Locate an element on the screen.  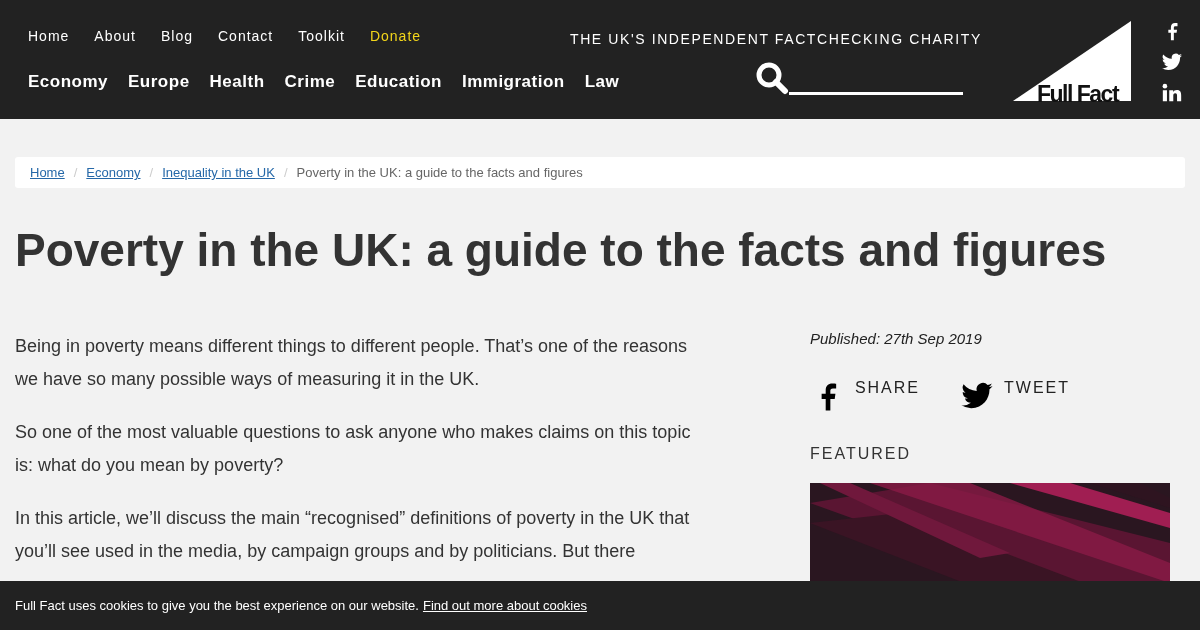
logo: Full Fact is located at coordinates (1073, 61).